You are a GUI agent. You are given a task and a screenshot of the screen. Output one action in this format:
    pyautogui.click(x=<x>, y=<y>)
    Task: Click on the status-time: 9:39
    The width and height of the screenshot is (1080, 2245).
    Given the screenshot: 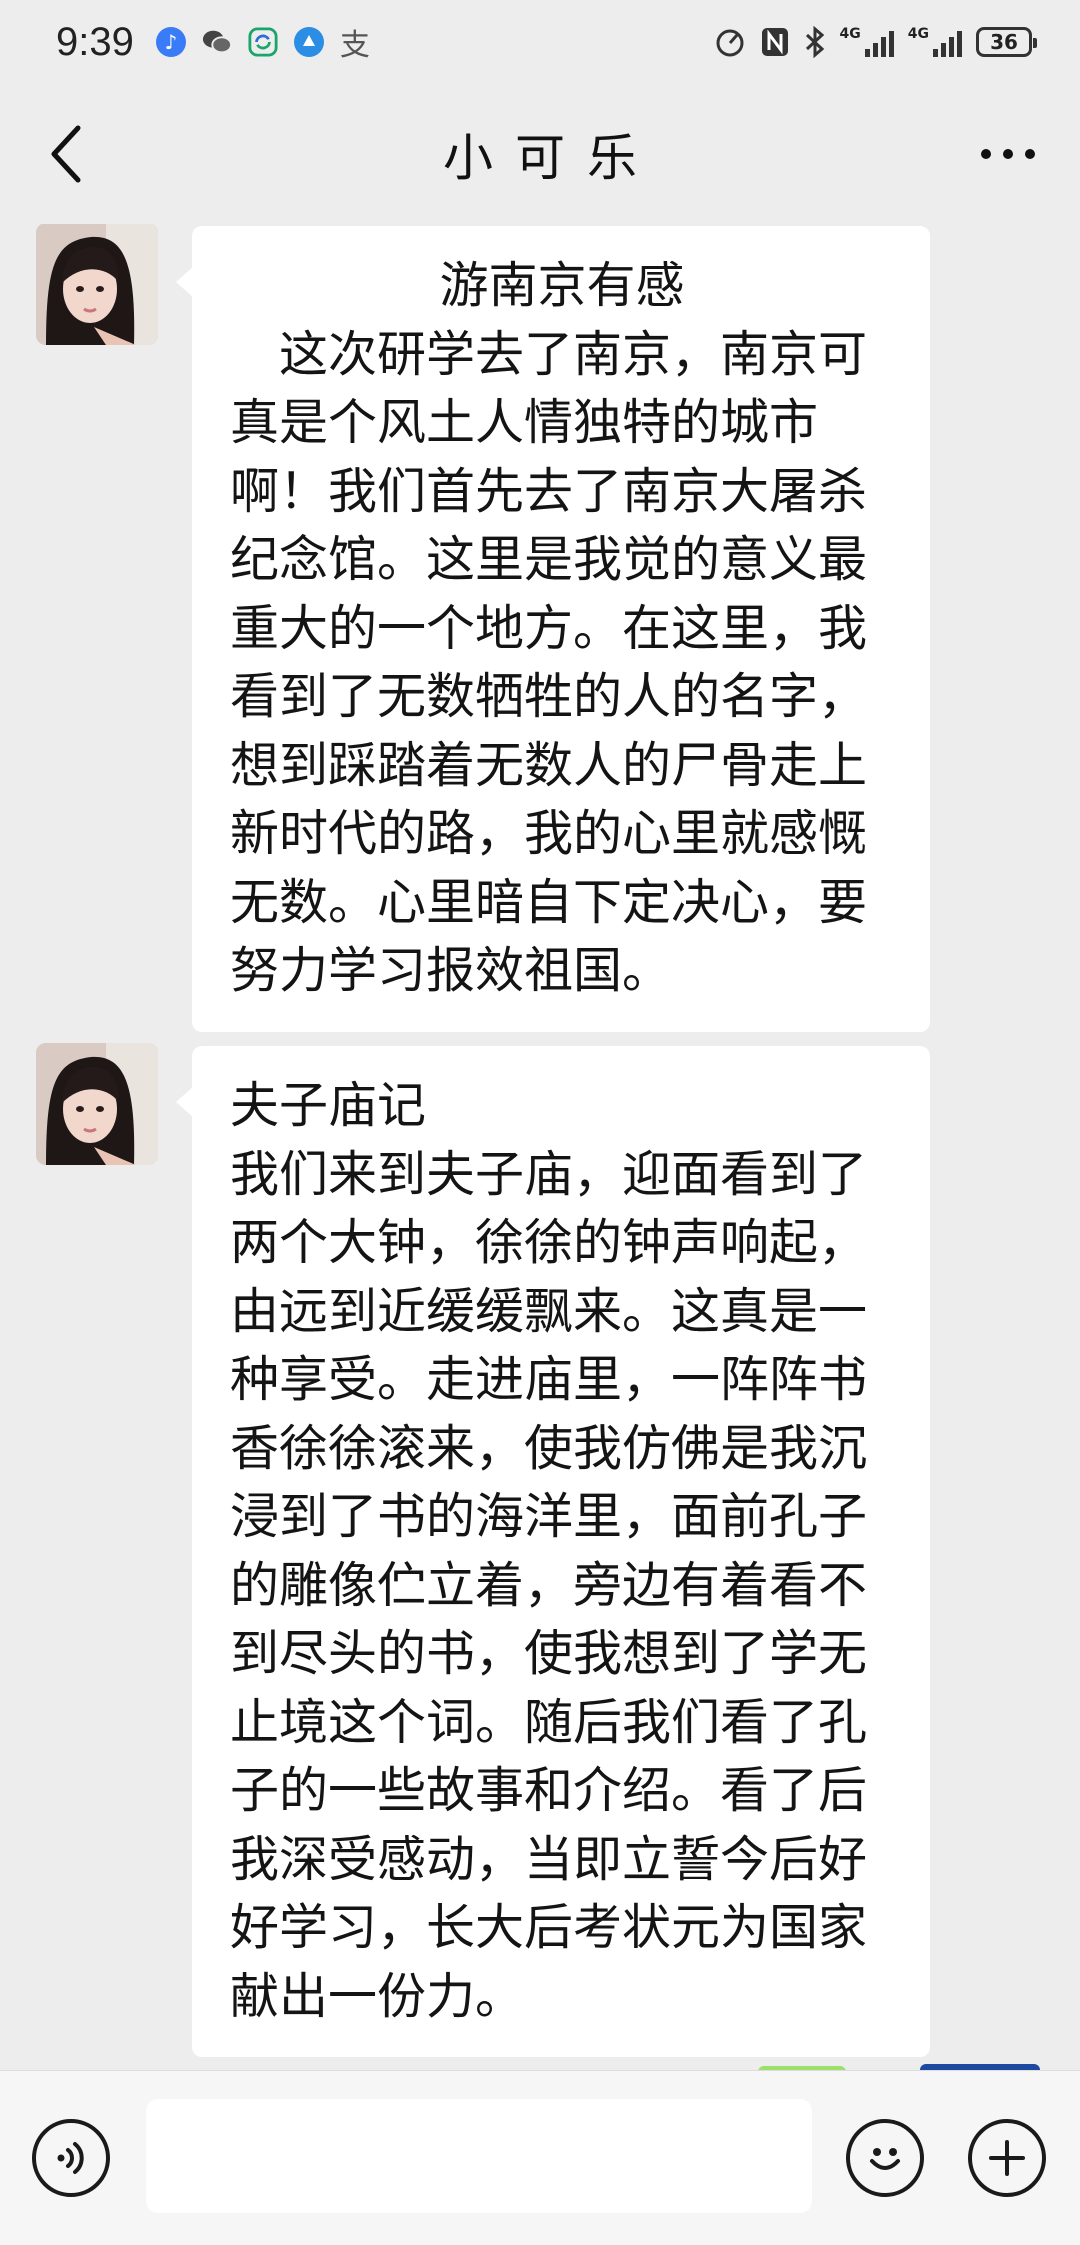 What is the action you would take?
    pyautogui.click(x=95, y=41)
    